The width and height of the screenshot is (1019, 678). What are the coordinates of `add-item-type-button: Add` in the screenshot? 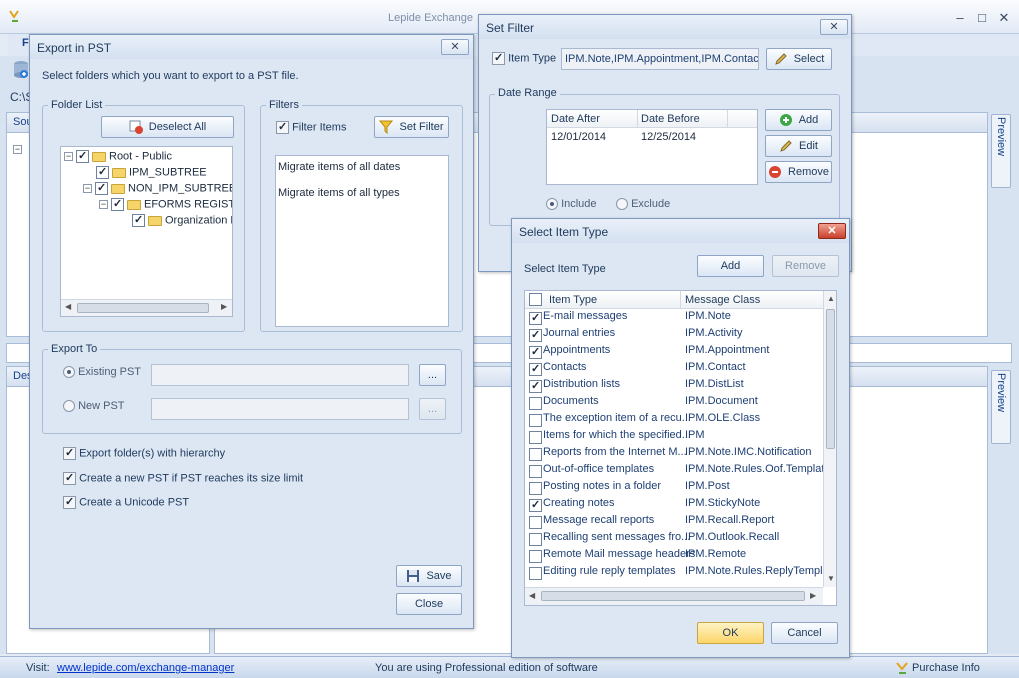 It's located at (730, 266).